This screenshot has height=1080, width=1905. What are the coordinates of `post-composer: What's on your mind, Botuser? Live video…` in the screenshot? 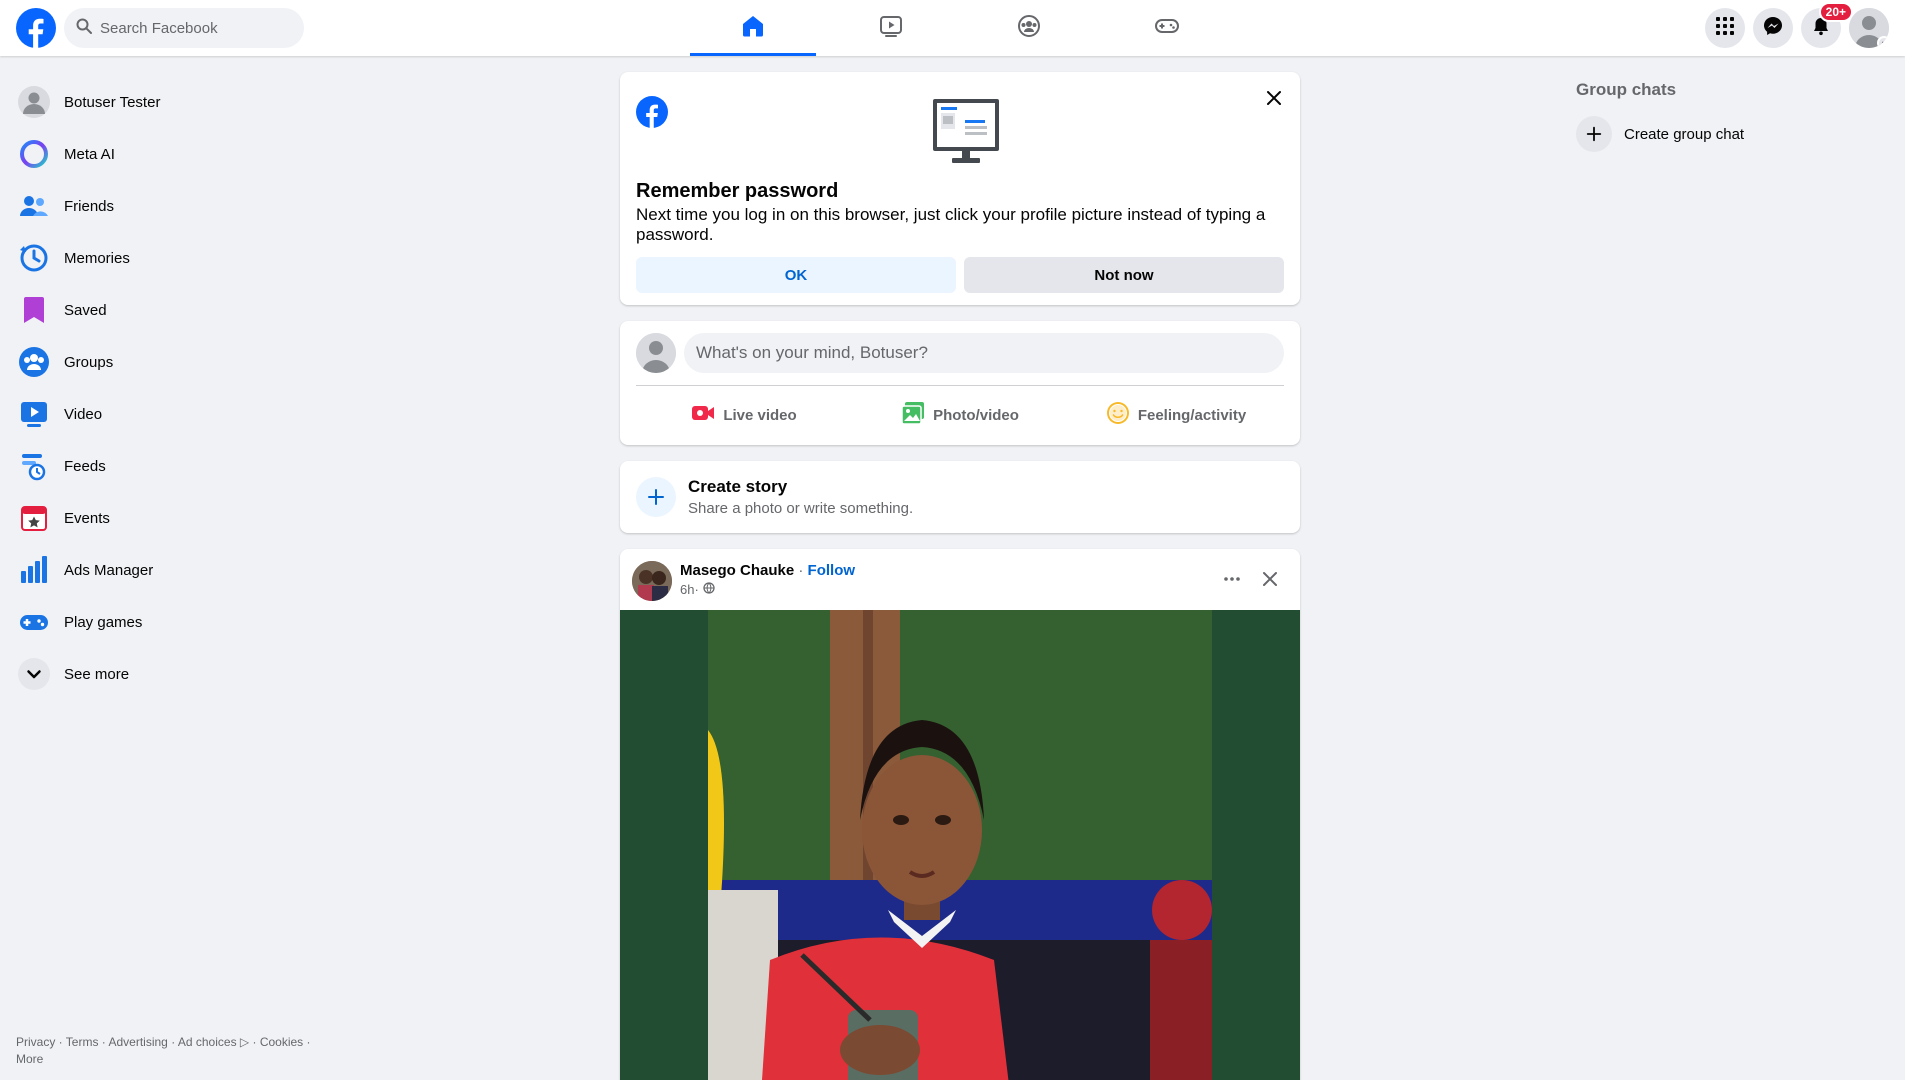 It's located at (960, 383).